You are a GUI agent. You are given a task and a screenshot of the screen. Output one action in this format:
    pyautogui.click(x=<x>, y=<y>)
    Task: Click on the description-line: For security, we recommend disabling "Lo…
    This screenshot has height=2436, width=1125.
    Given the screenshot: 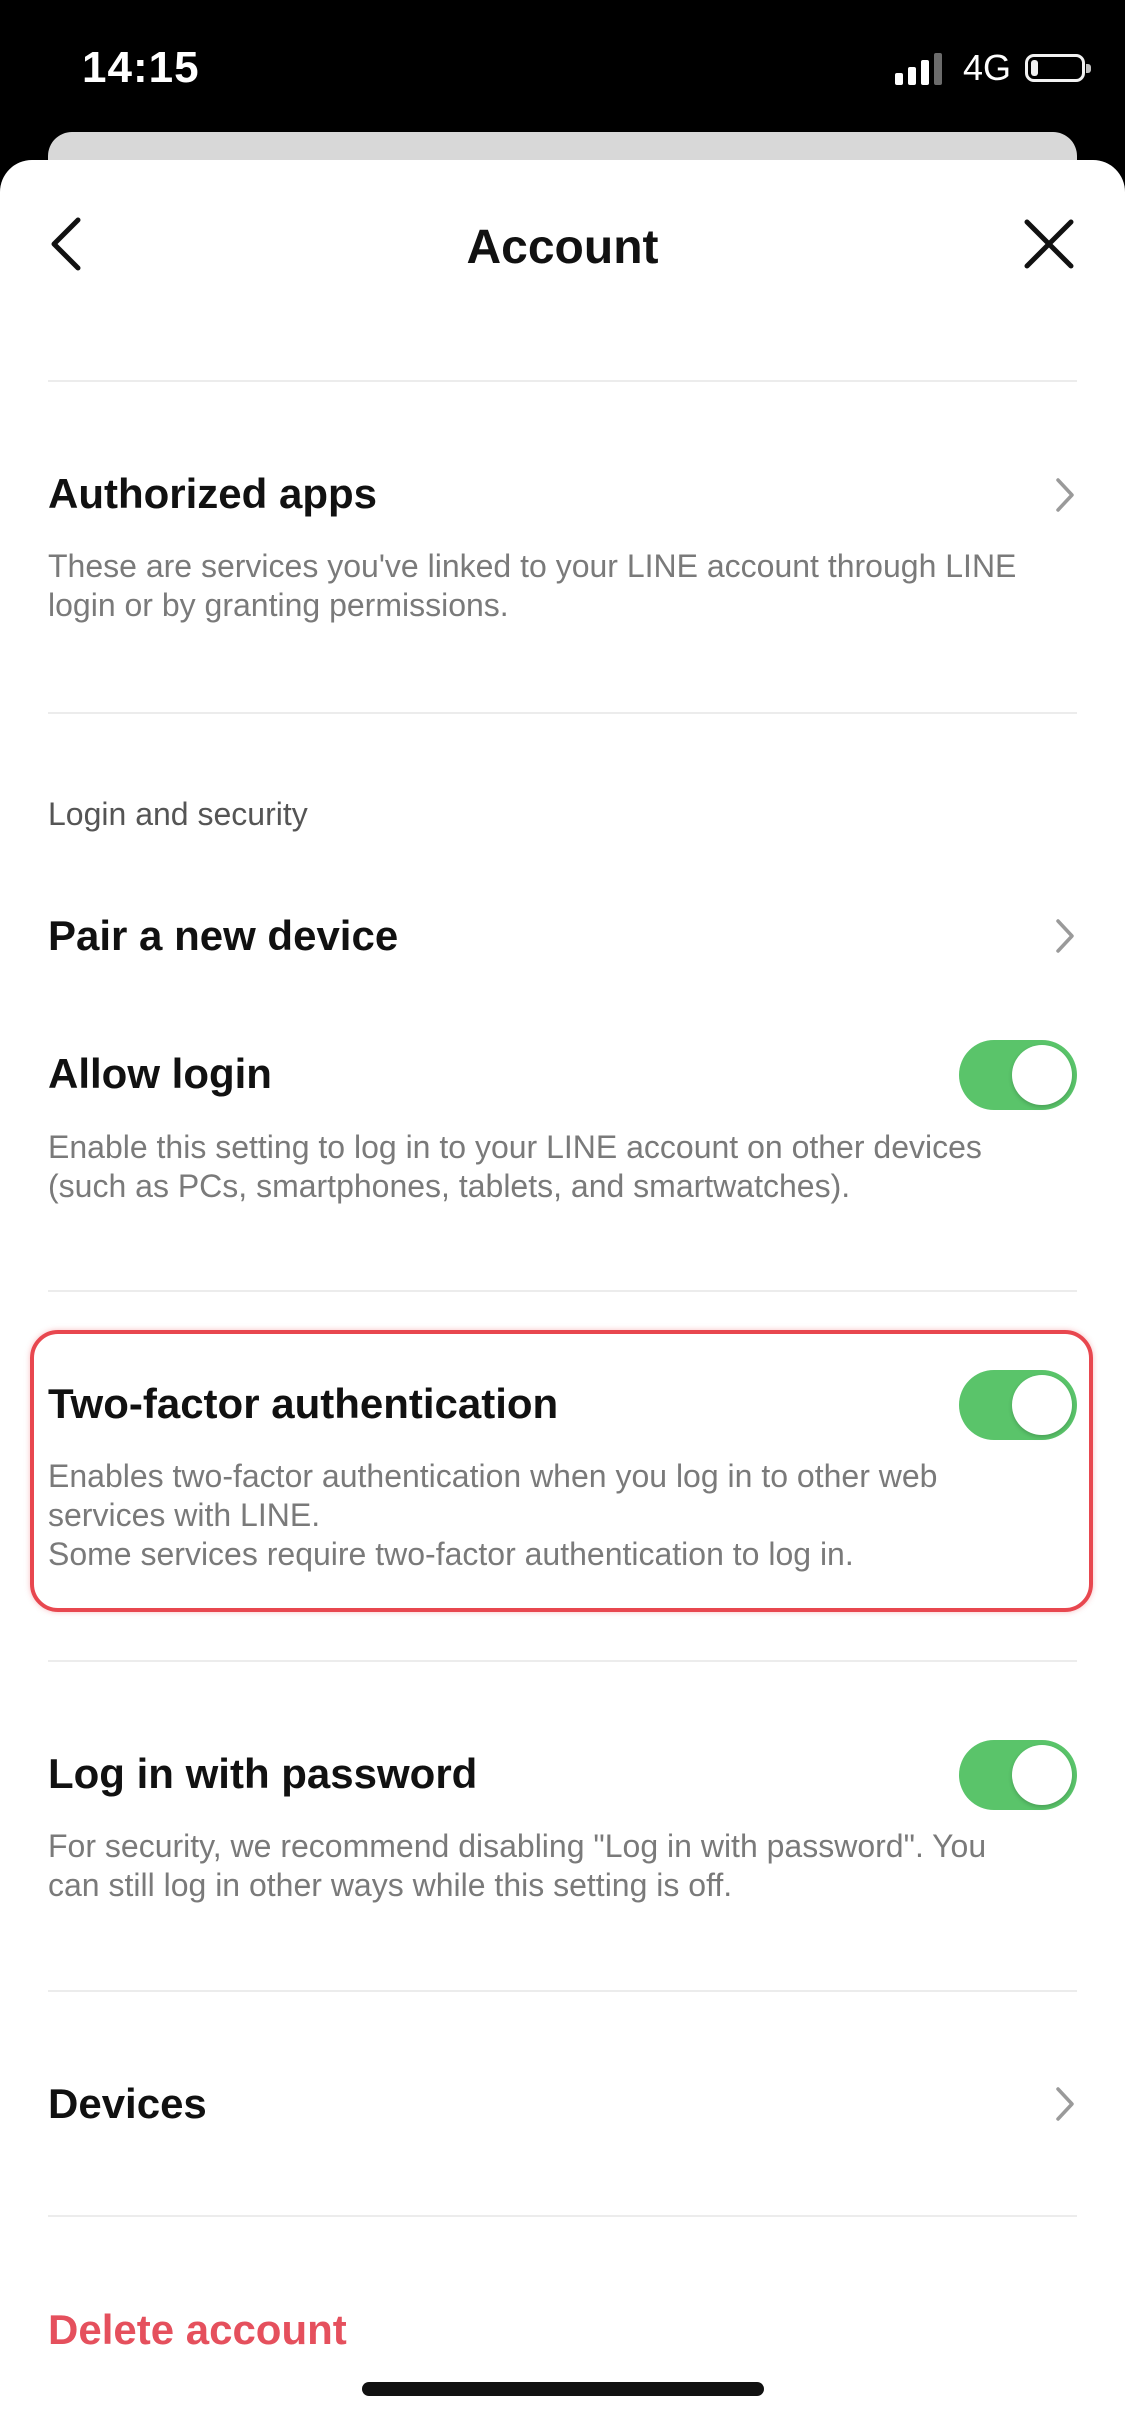 What is the action you would take?
    pyautogui.click(x=517, y=1846)
    